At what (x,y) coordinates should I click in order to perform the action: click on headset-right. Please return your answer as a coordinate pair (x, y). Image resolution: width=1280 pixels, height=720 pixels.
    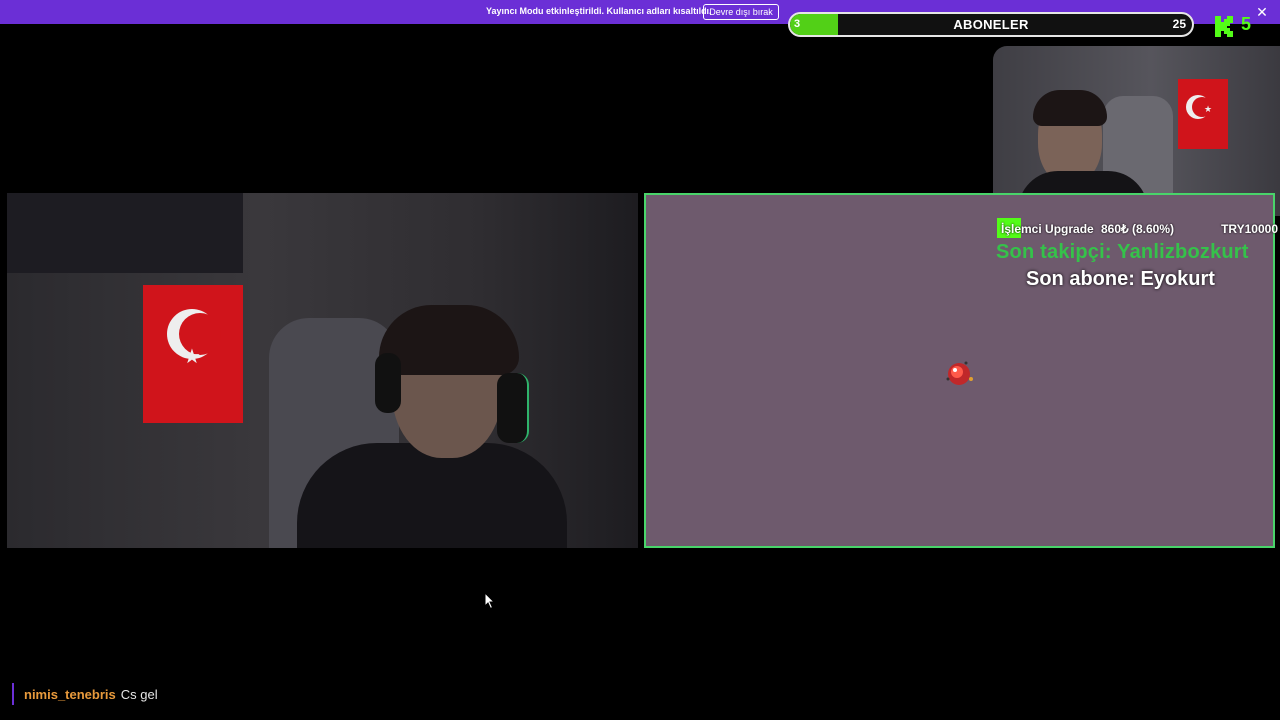
    Looking at the image, I should click on (513, 408).